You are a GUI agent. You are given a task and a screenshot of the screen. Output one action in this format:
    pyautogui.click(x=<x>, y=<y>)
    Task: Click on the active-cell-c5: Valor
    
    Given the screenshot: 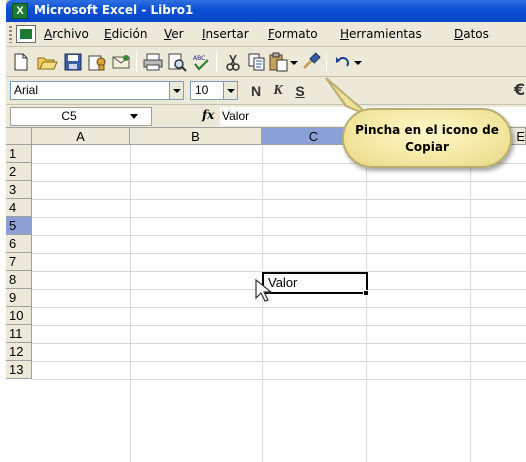 What is the action you would take?
    pyautogui.click(x=315, y=283)
    